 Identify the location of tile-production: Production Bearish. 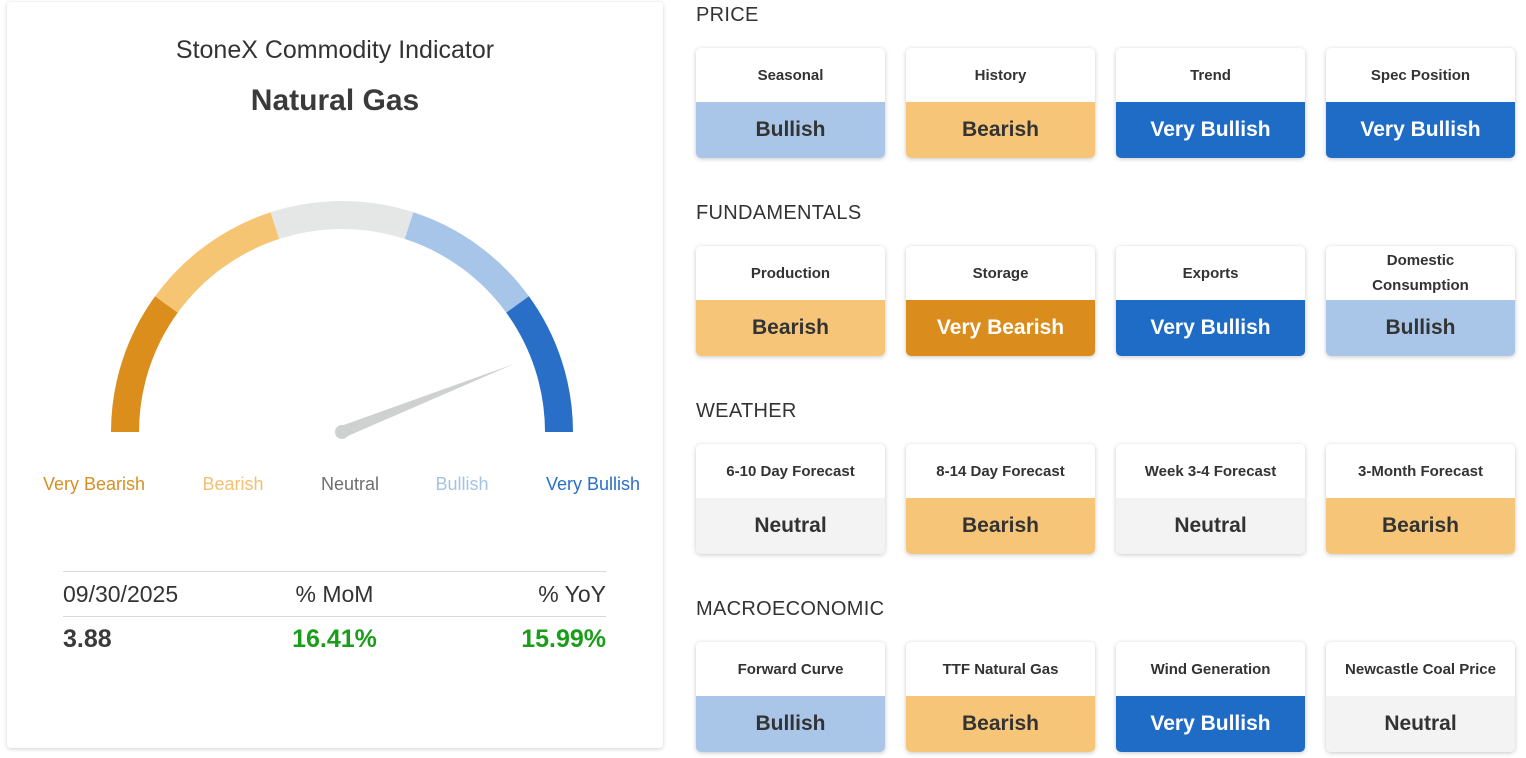
(790, 301).